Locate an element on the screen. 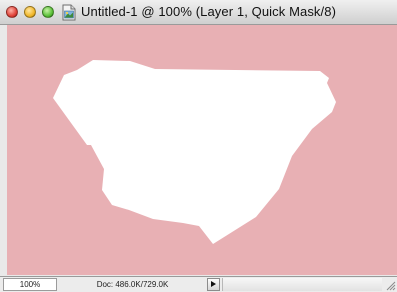  resize-grip-icon is located at coordinates (390, 285).